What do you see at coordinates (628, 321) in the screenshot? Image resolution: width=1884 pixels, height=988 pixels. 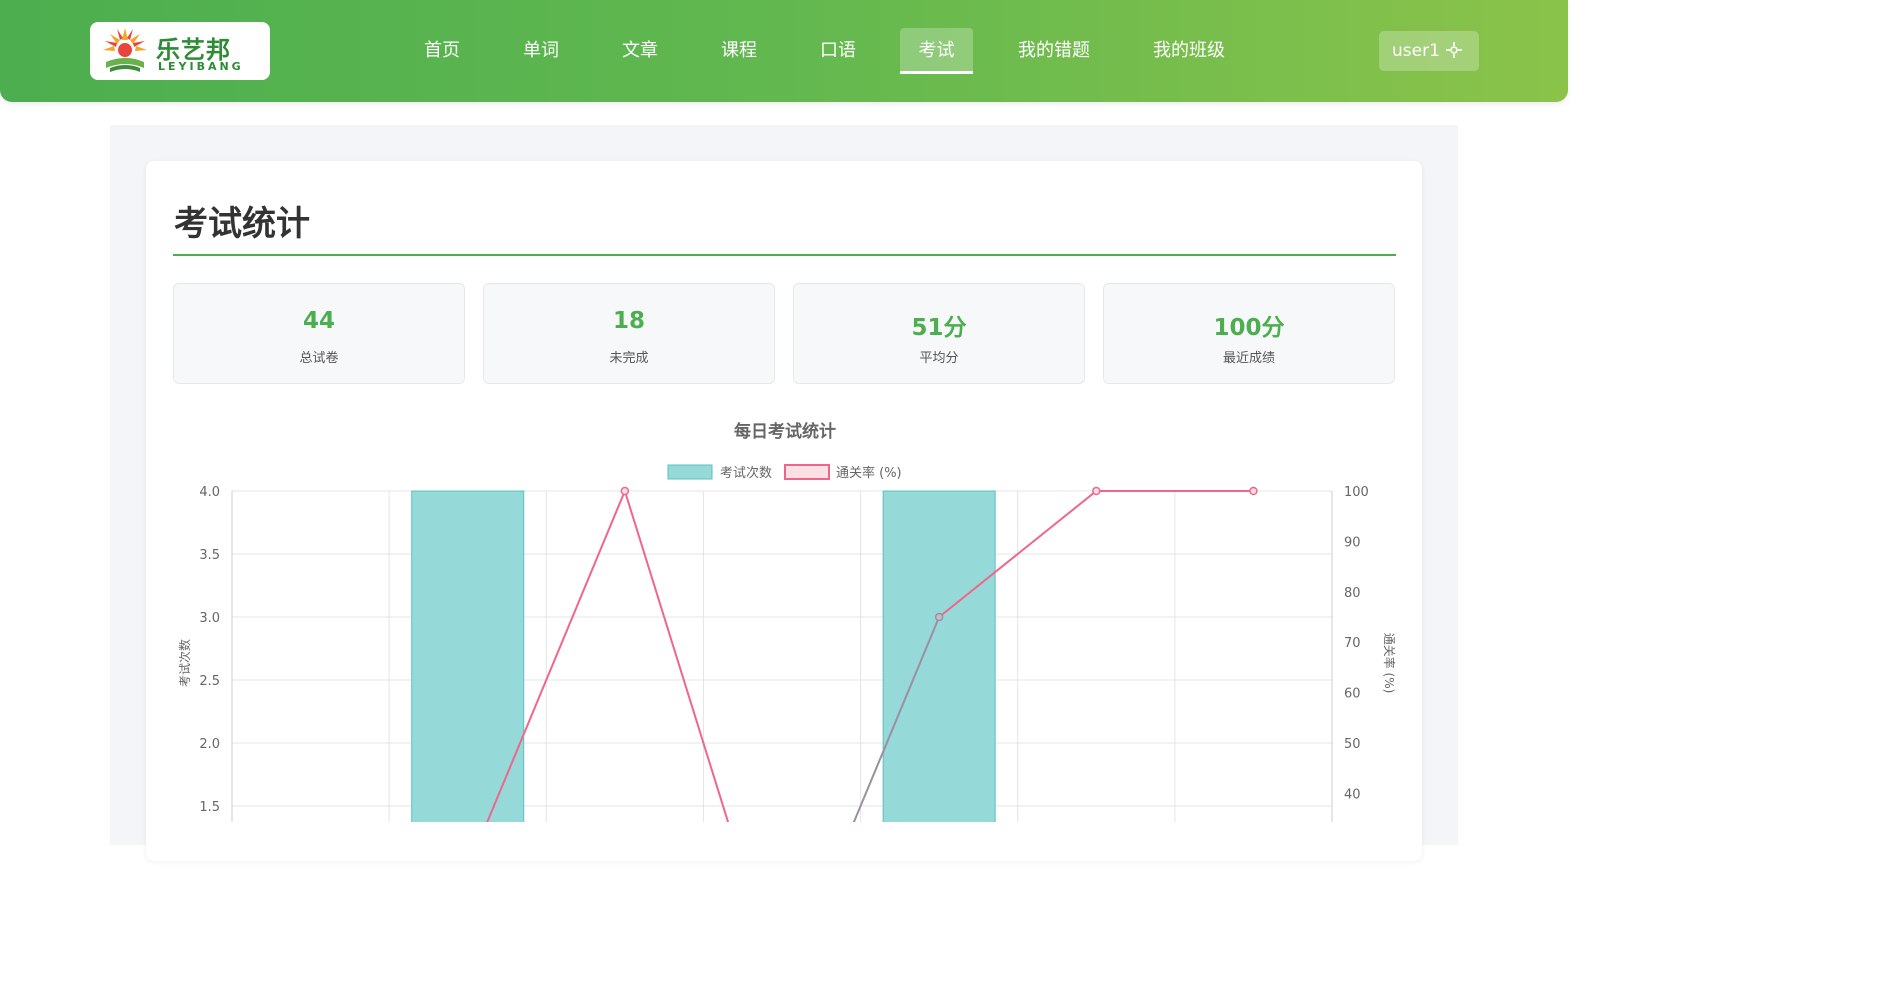 I see `stat-value: 18` at bounding box center [628, 321].